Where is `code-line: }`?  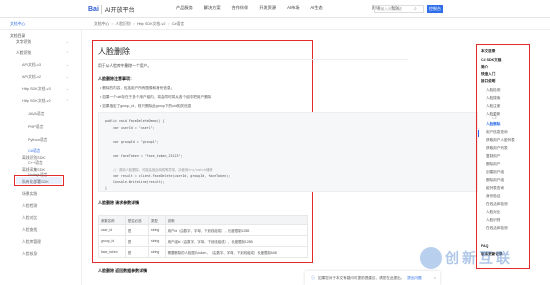 code-line: } is located at coordinates (106, 188).